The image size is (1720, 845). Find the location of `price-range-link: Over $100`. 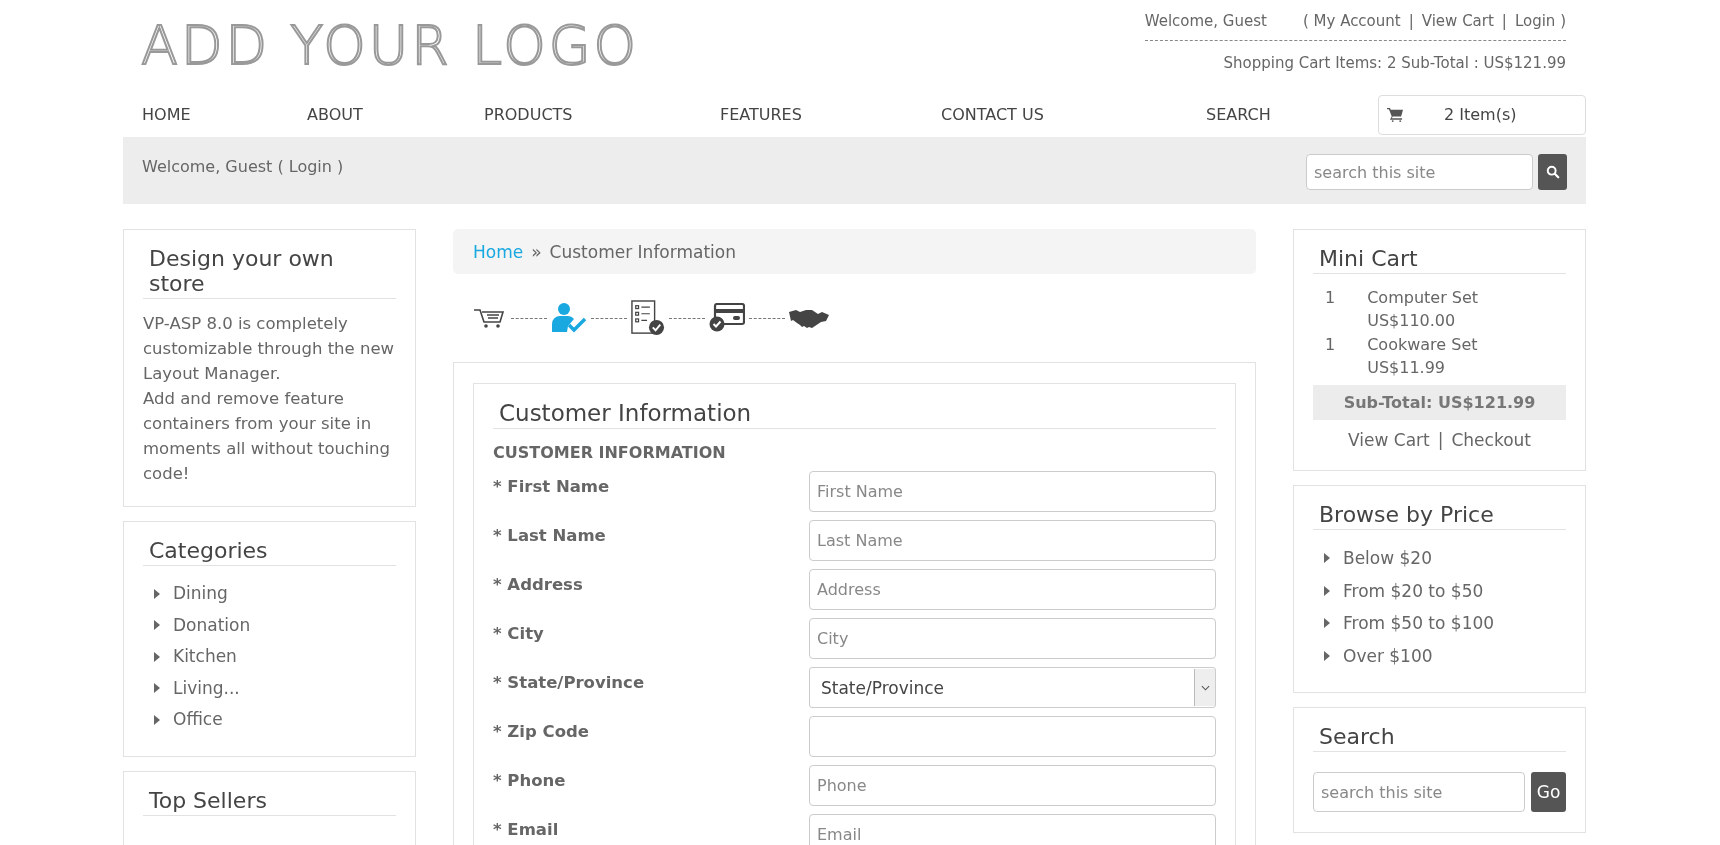

price-range-link: Over $100 is located at coordinates (1388, 655).